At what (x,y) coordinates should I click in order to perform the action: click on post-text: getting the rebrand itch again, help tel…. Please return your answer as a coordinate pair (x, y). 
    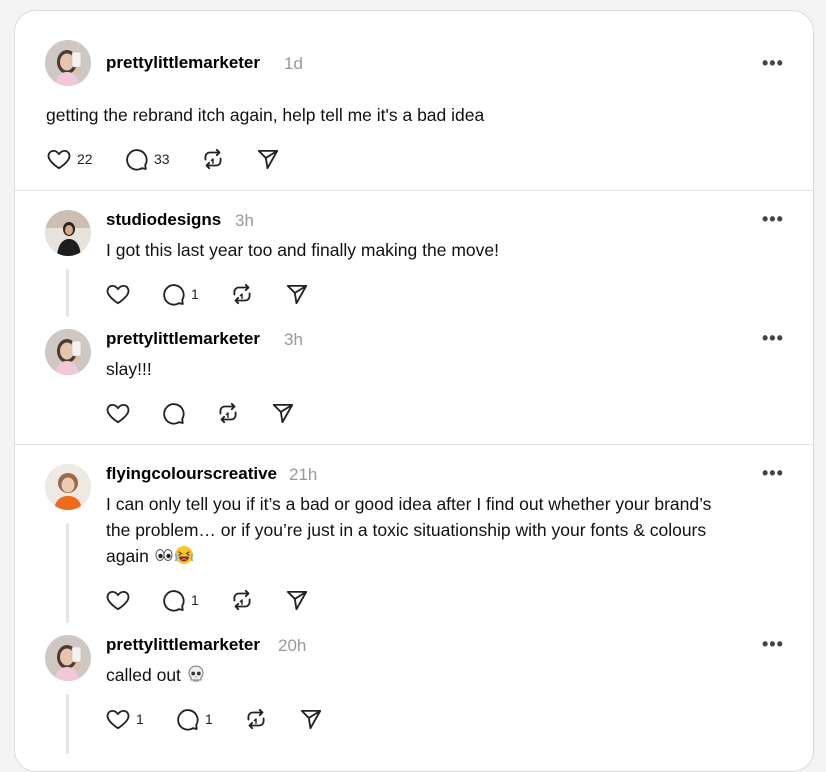
    Looking at the image, I should click on (265, 115).